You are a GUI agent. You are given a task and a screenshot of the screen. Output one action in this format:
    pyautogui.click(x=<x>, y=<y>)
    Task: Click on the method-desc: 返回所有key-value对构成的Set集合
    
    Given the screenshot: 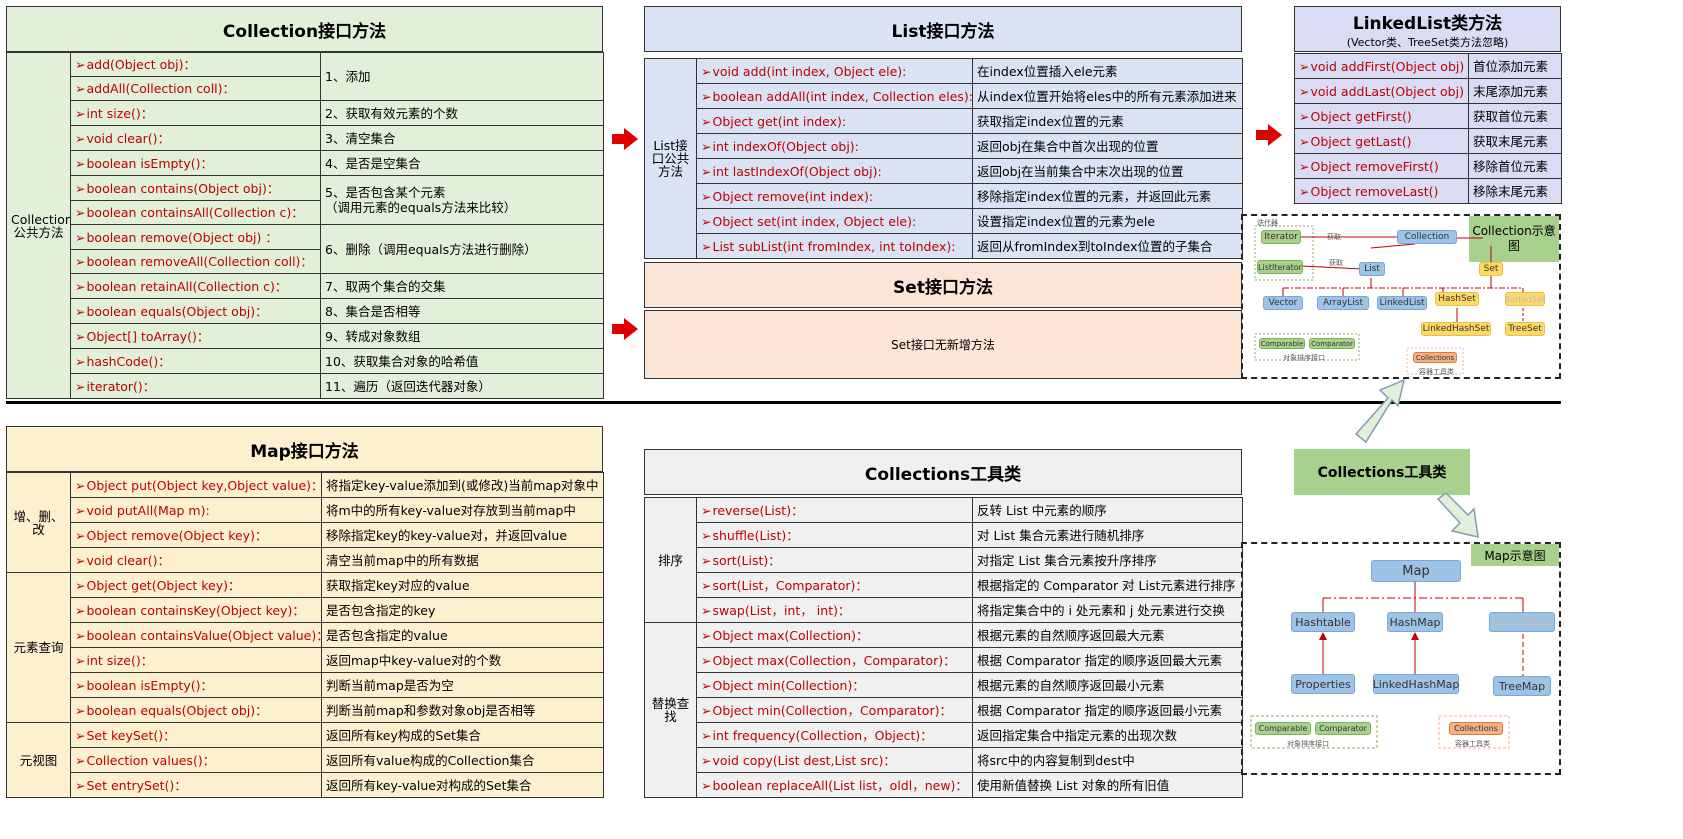 What is the action you would take?
    pyautogui.click(x=462, y=785)
    